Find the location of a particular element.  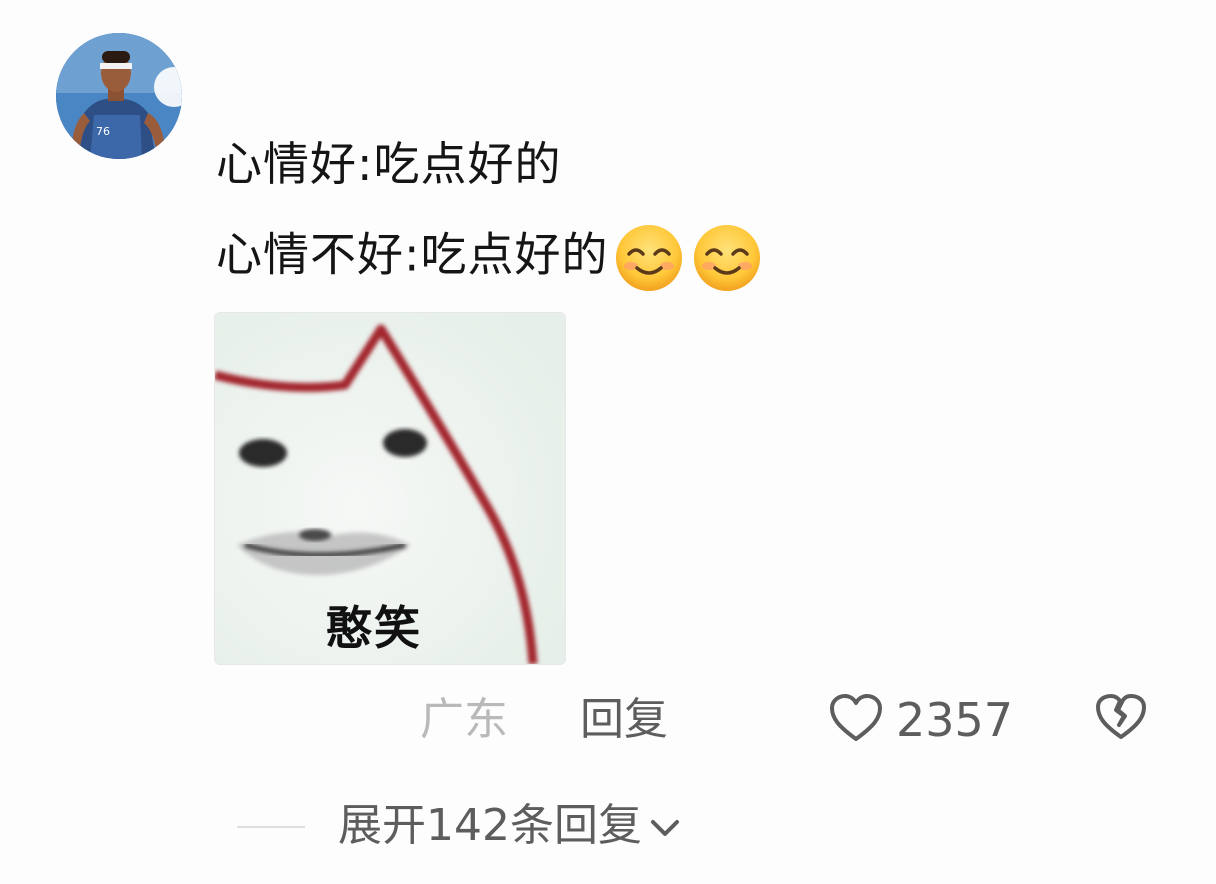

replies-divider is located at coordinates (271, 827).